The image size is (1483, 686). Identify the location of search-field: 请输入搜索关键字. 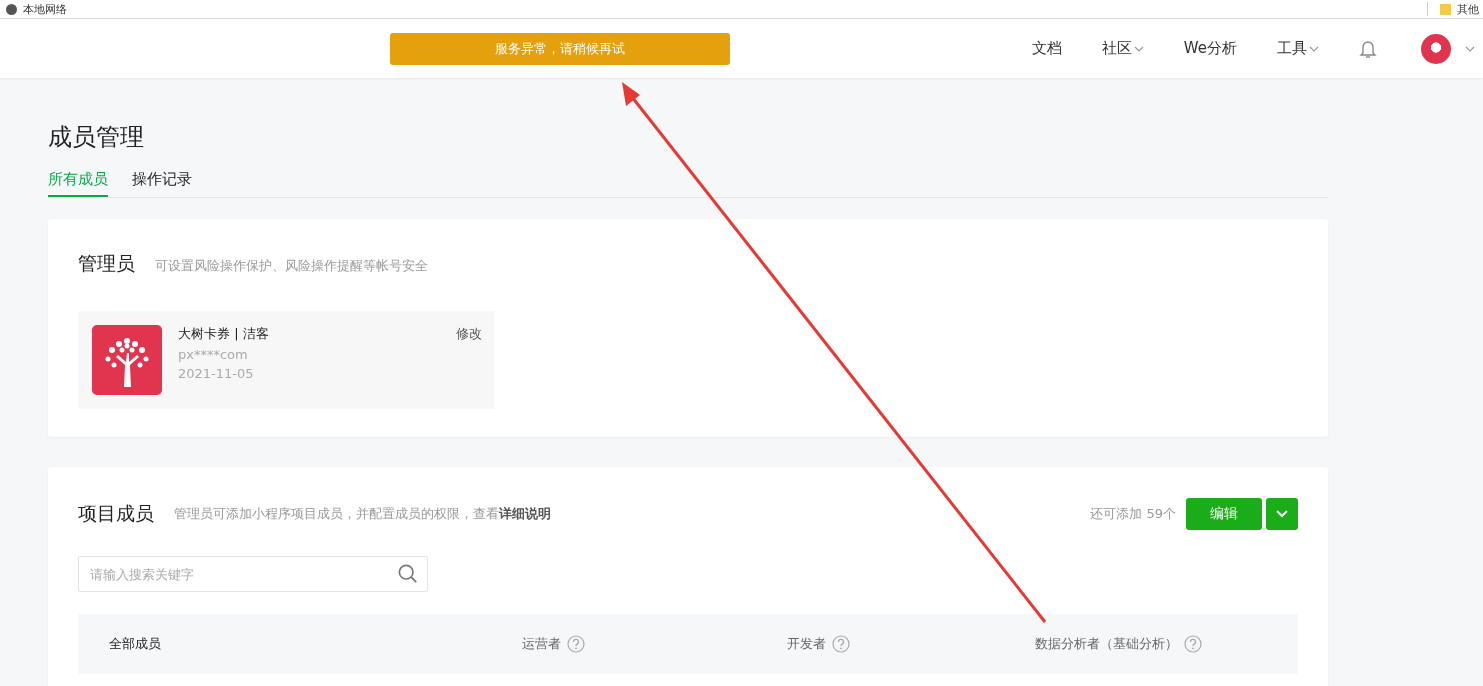
(253, 574).